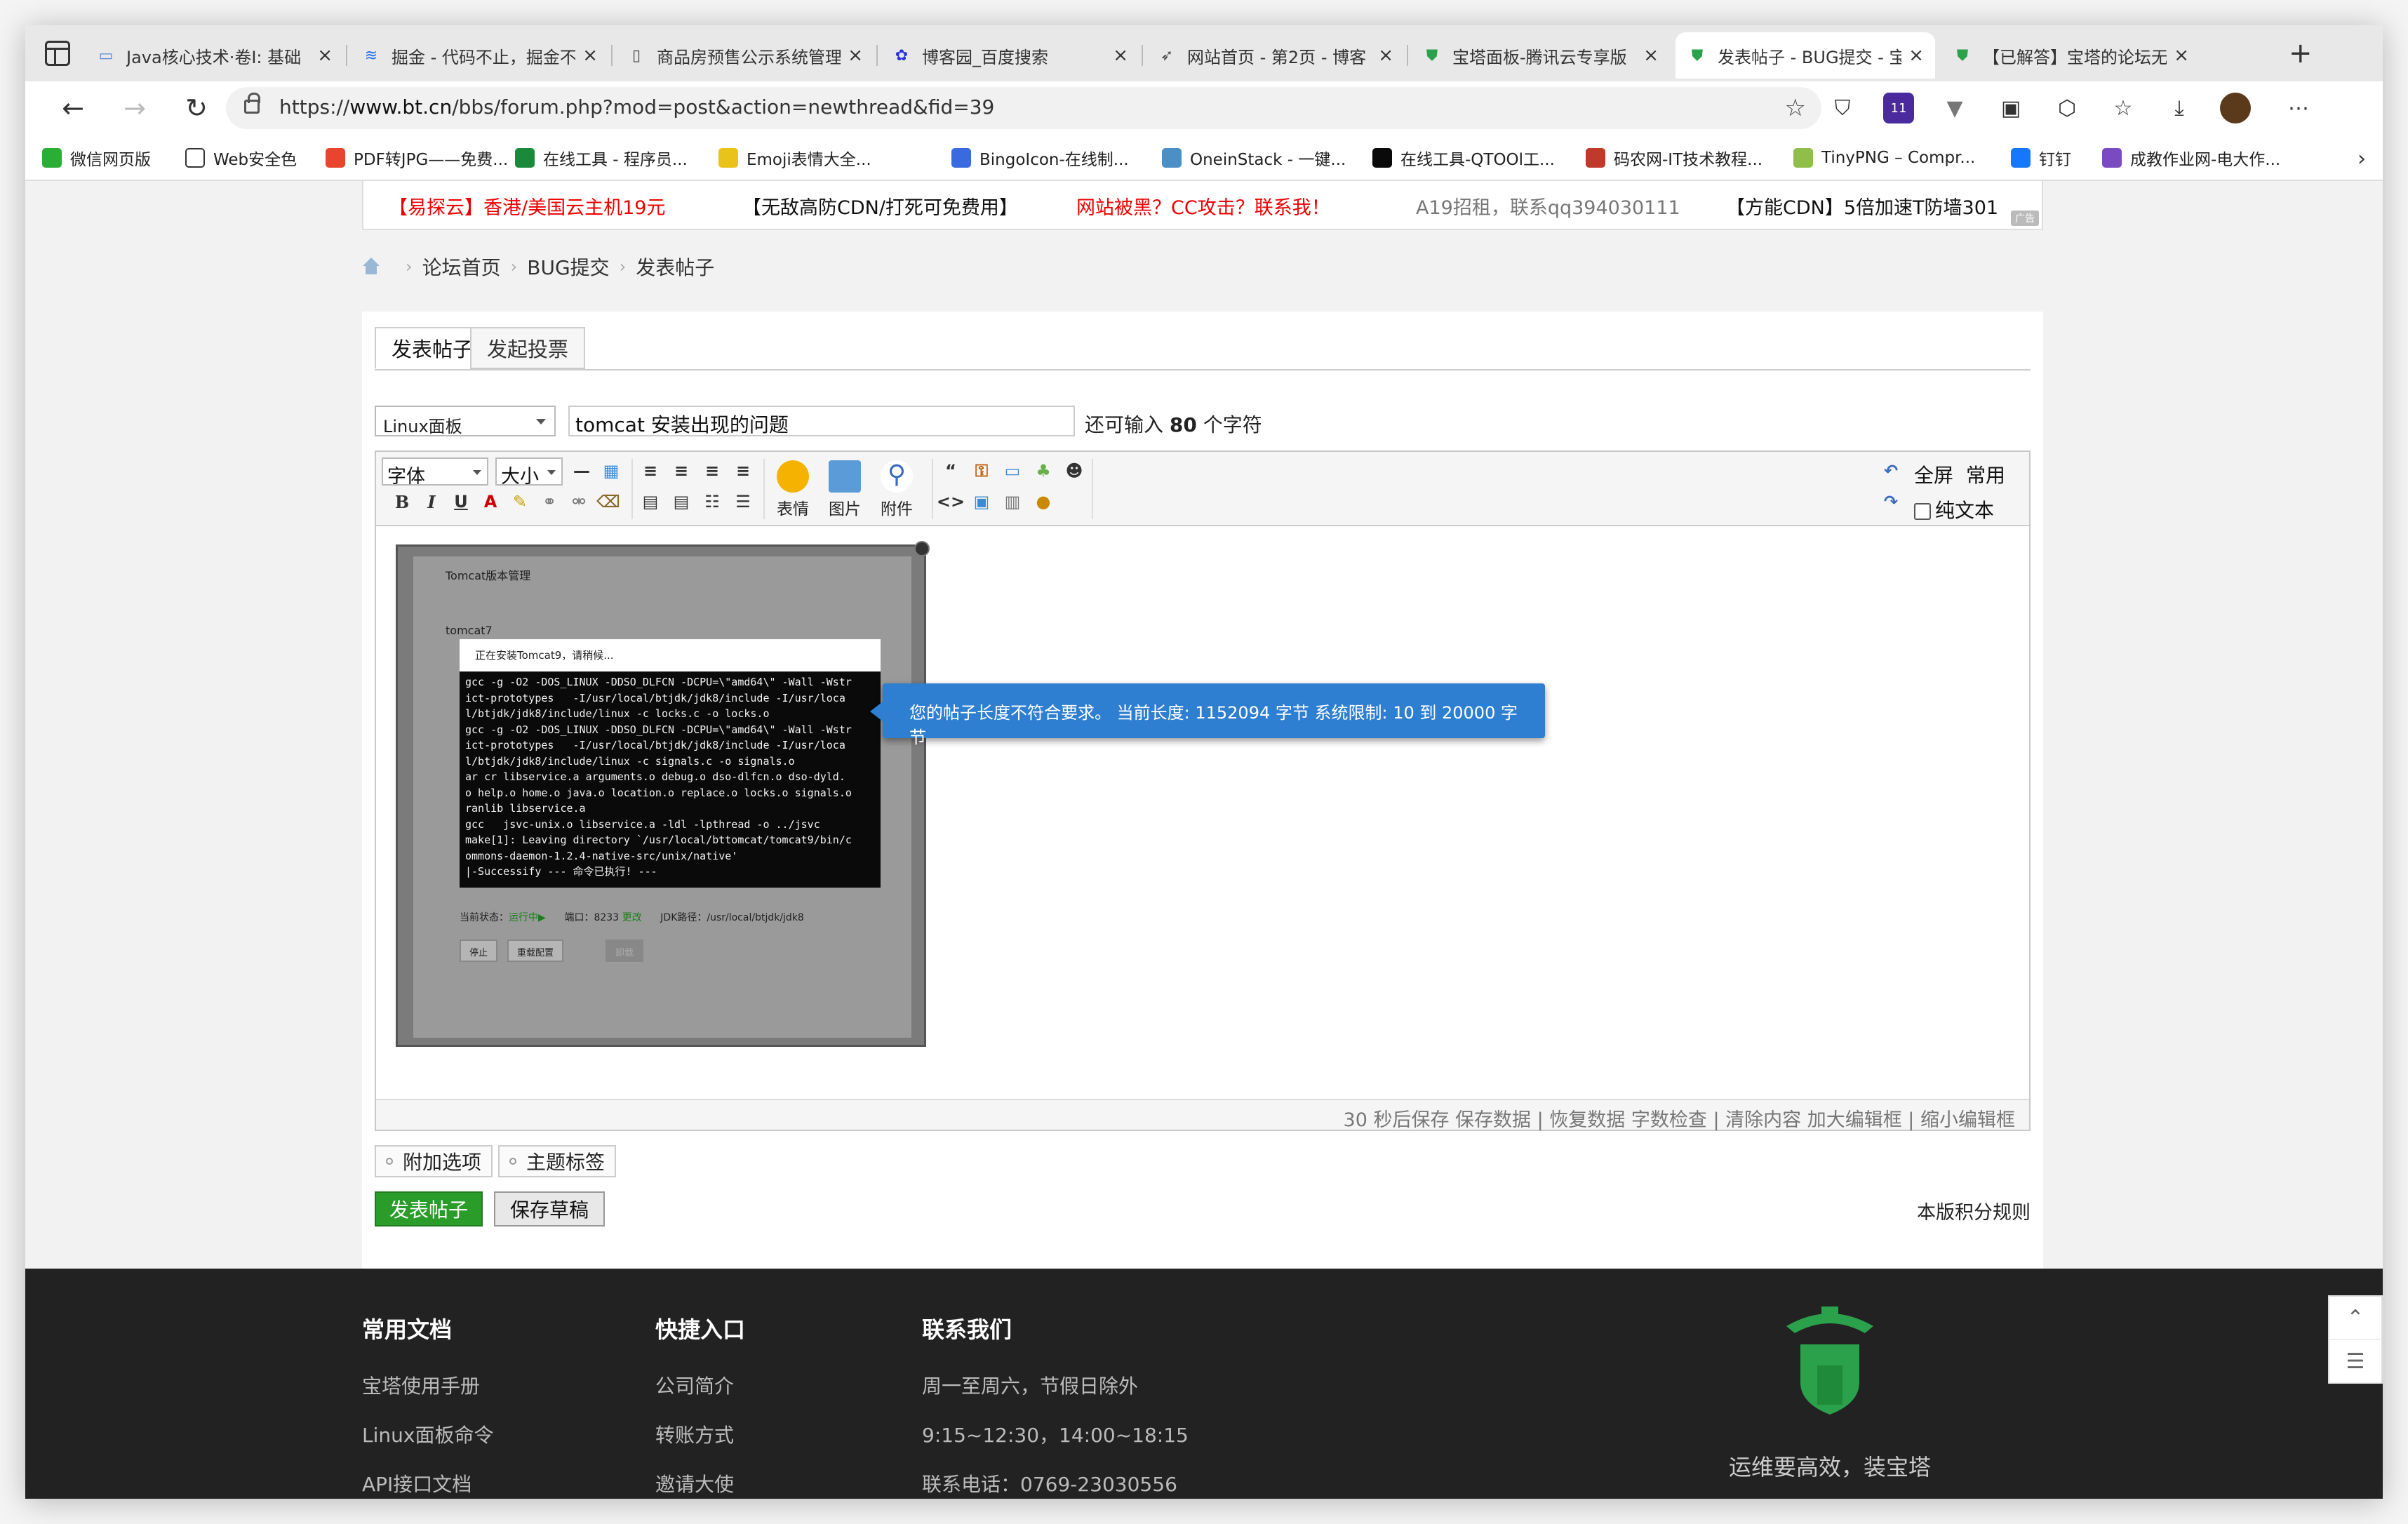 This screenshot has width=2408, height=1524. What do you see at coordinates (1862, 206) in the screenshot?
I see `ad-link: 【方能CDN】5倍加速T防墙301` at bounding box center [1862, 206].